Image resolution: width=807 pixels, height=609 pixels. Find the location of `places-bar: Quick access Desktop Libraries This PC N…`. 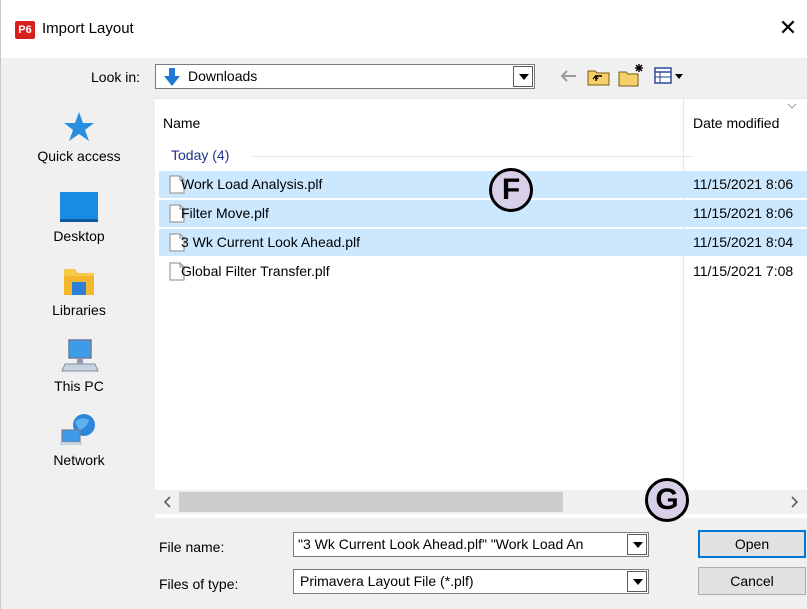

places-bar: Quick access Desktop Libraries This PC N… is located at coordinates (79, 310).